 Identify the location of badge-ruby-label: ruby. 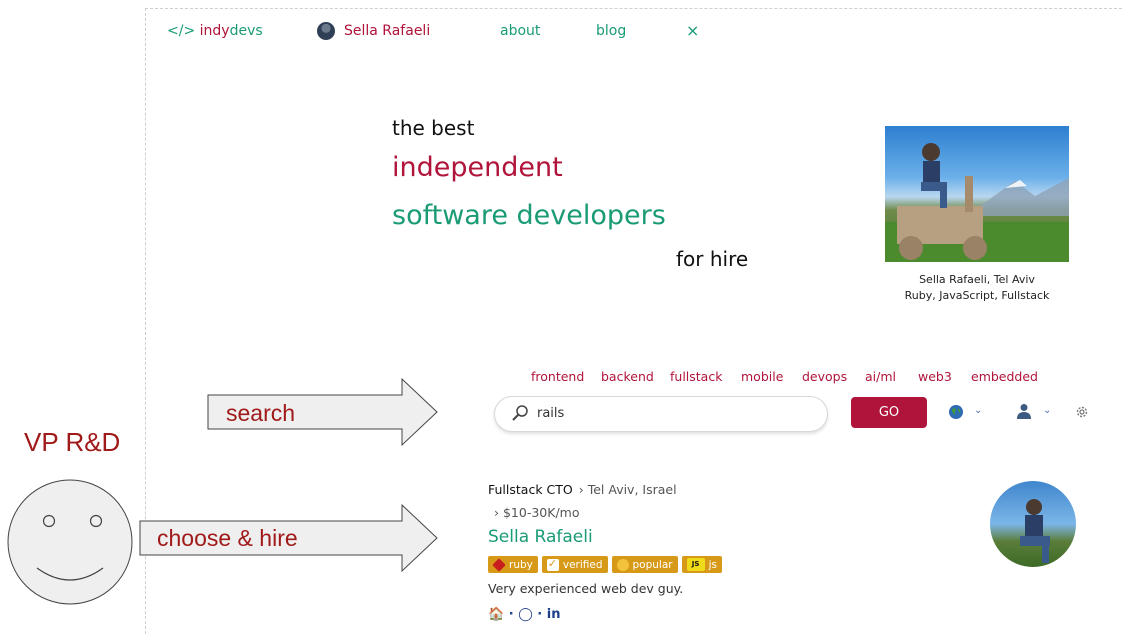
(521, 564).